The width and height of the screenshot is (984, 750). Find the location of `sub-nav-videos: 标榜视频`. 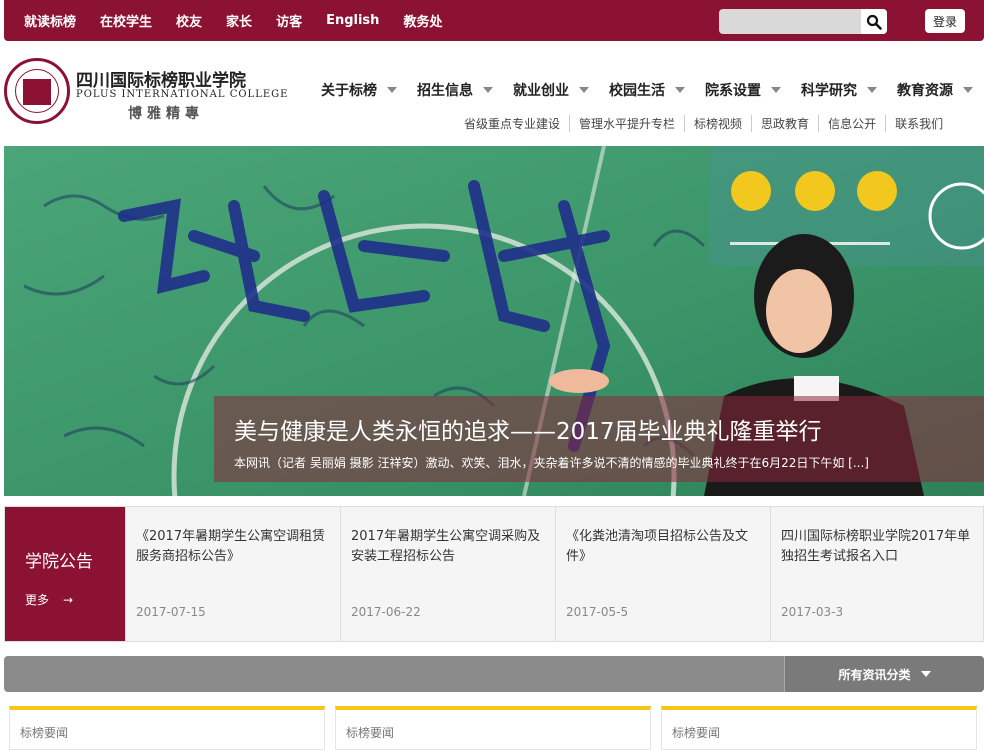

sub-nav-videos: 标榜视频 is located at coordinates (717, 123).